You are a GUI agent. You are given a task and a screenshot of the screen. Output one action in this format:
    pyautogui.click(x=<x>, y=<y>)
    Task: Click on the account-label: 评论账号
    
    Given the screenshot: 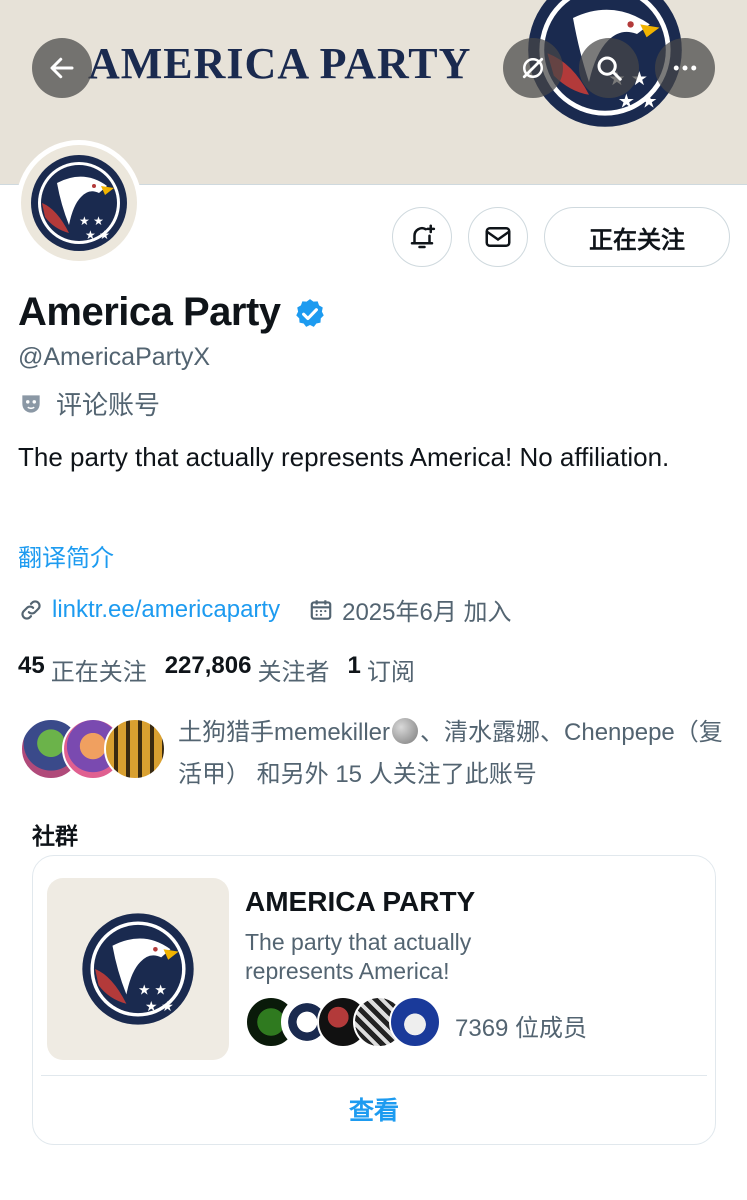 What is the action you would take?
    pyautogui.click(x=89, y=403)
    